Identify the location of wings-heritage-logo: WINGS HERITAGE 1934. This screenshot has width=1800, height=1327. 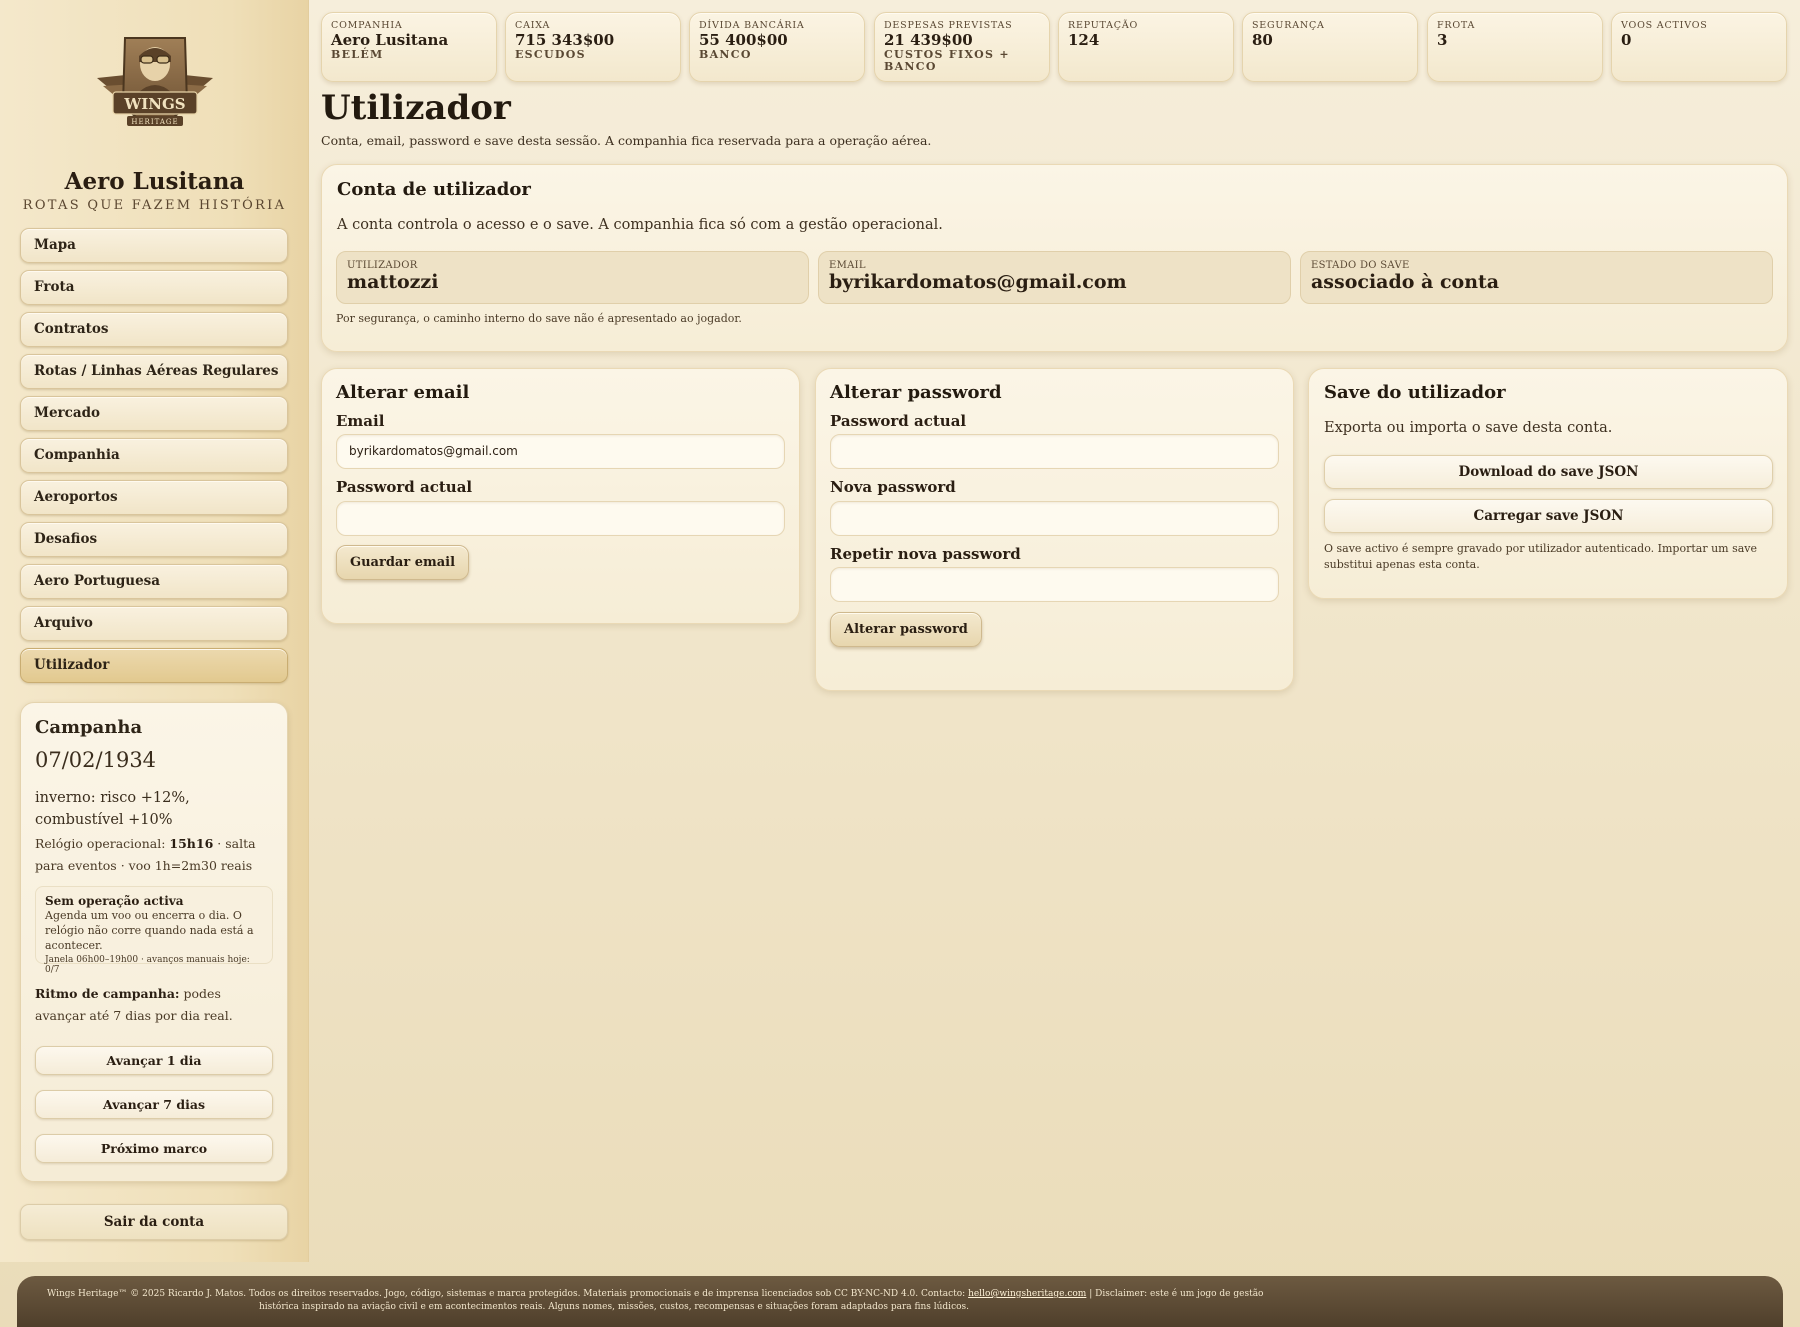
(155, 90).